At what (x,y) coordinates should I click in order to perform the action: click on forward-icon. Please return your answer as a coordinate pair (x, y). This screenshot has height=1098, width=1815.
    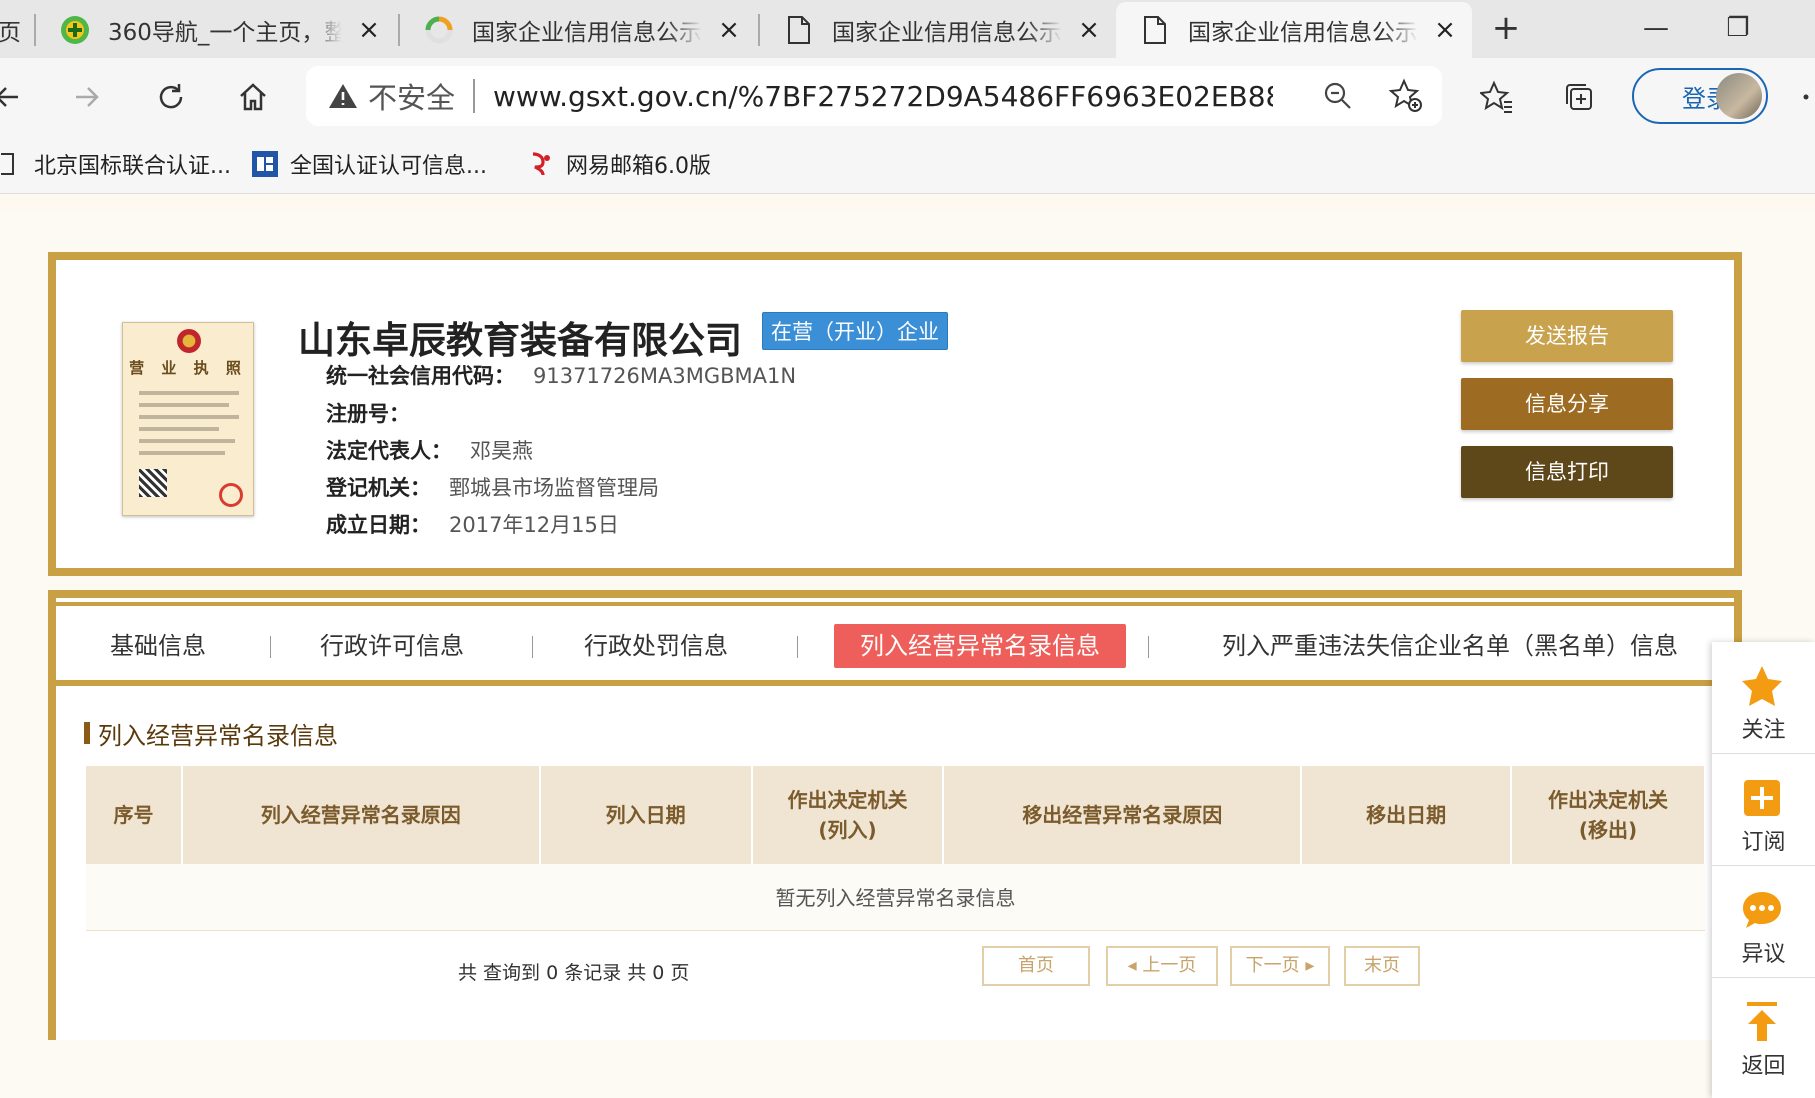
    Looking at the image, I should click on (87, 97).